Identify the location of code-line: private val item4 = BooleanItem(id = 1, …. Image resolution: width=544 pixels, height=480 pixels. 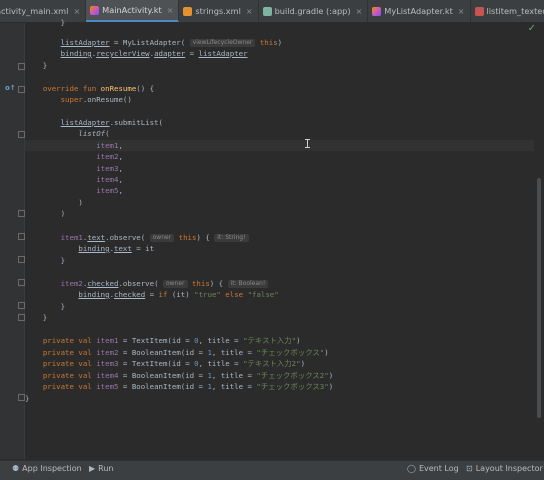
(279, 375).